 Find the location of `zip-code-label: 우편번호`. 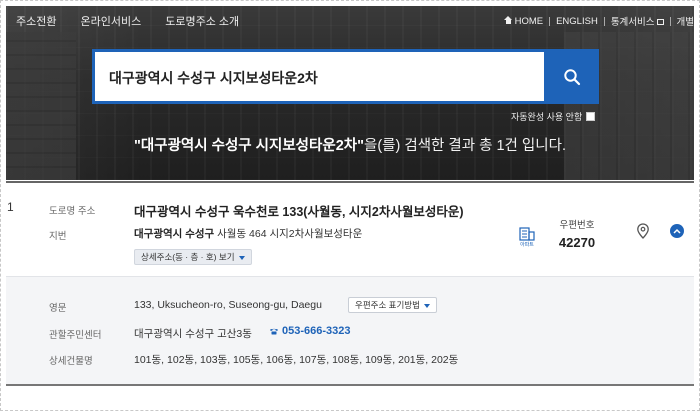

zip-code-label: 우편번호 is located at coordinates (577, 225).